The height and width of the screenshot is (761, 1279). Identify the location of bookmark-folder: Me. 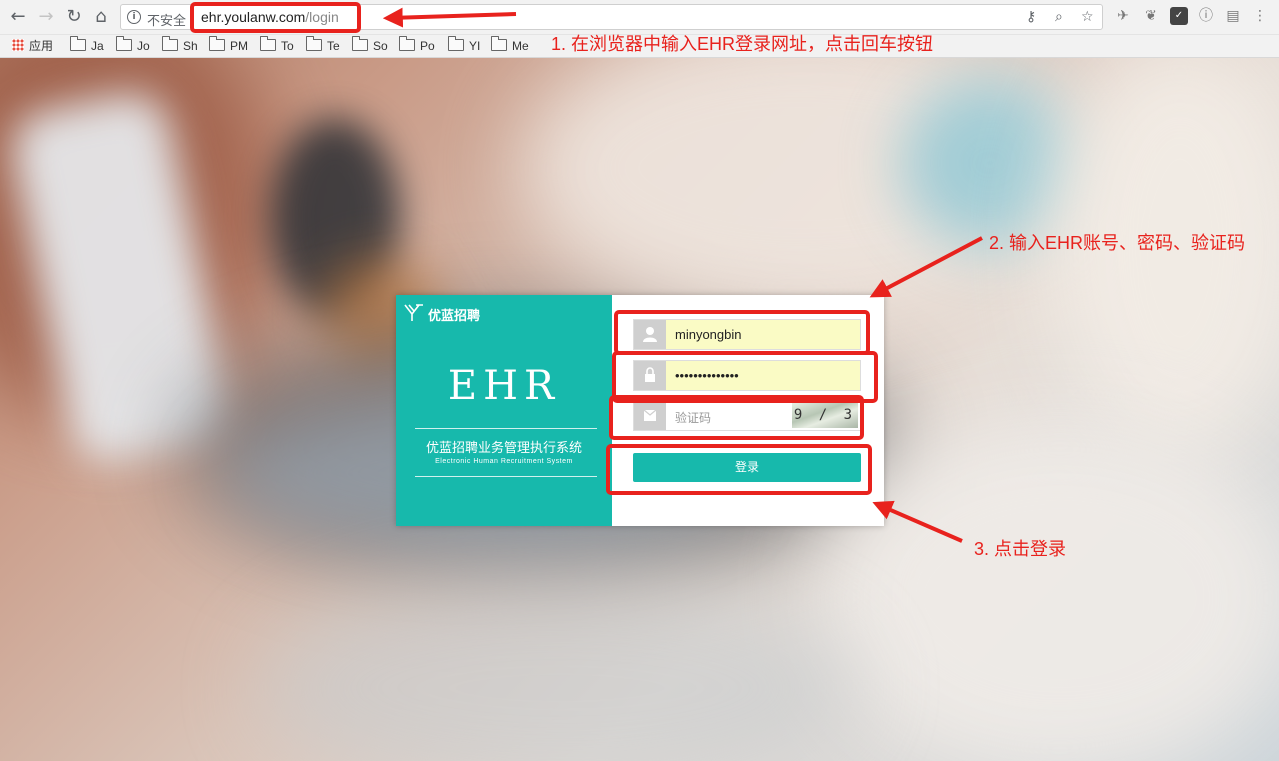
(510, 45).